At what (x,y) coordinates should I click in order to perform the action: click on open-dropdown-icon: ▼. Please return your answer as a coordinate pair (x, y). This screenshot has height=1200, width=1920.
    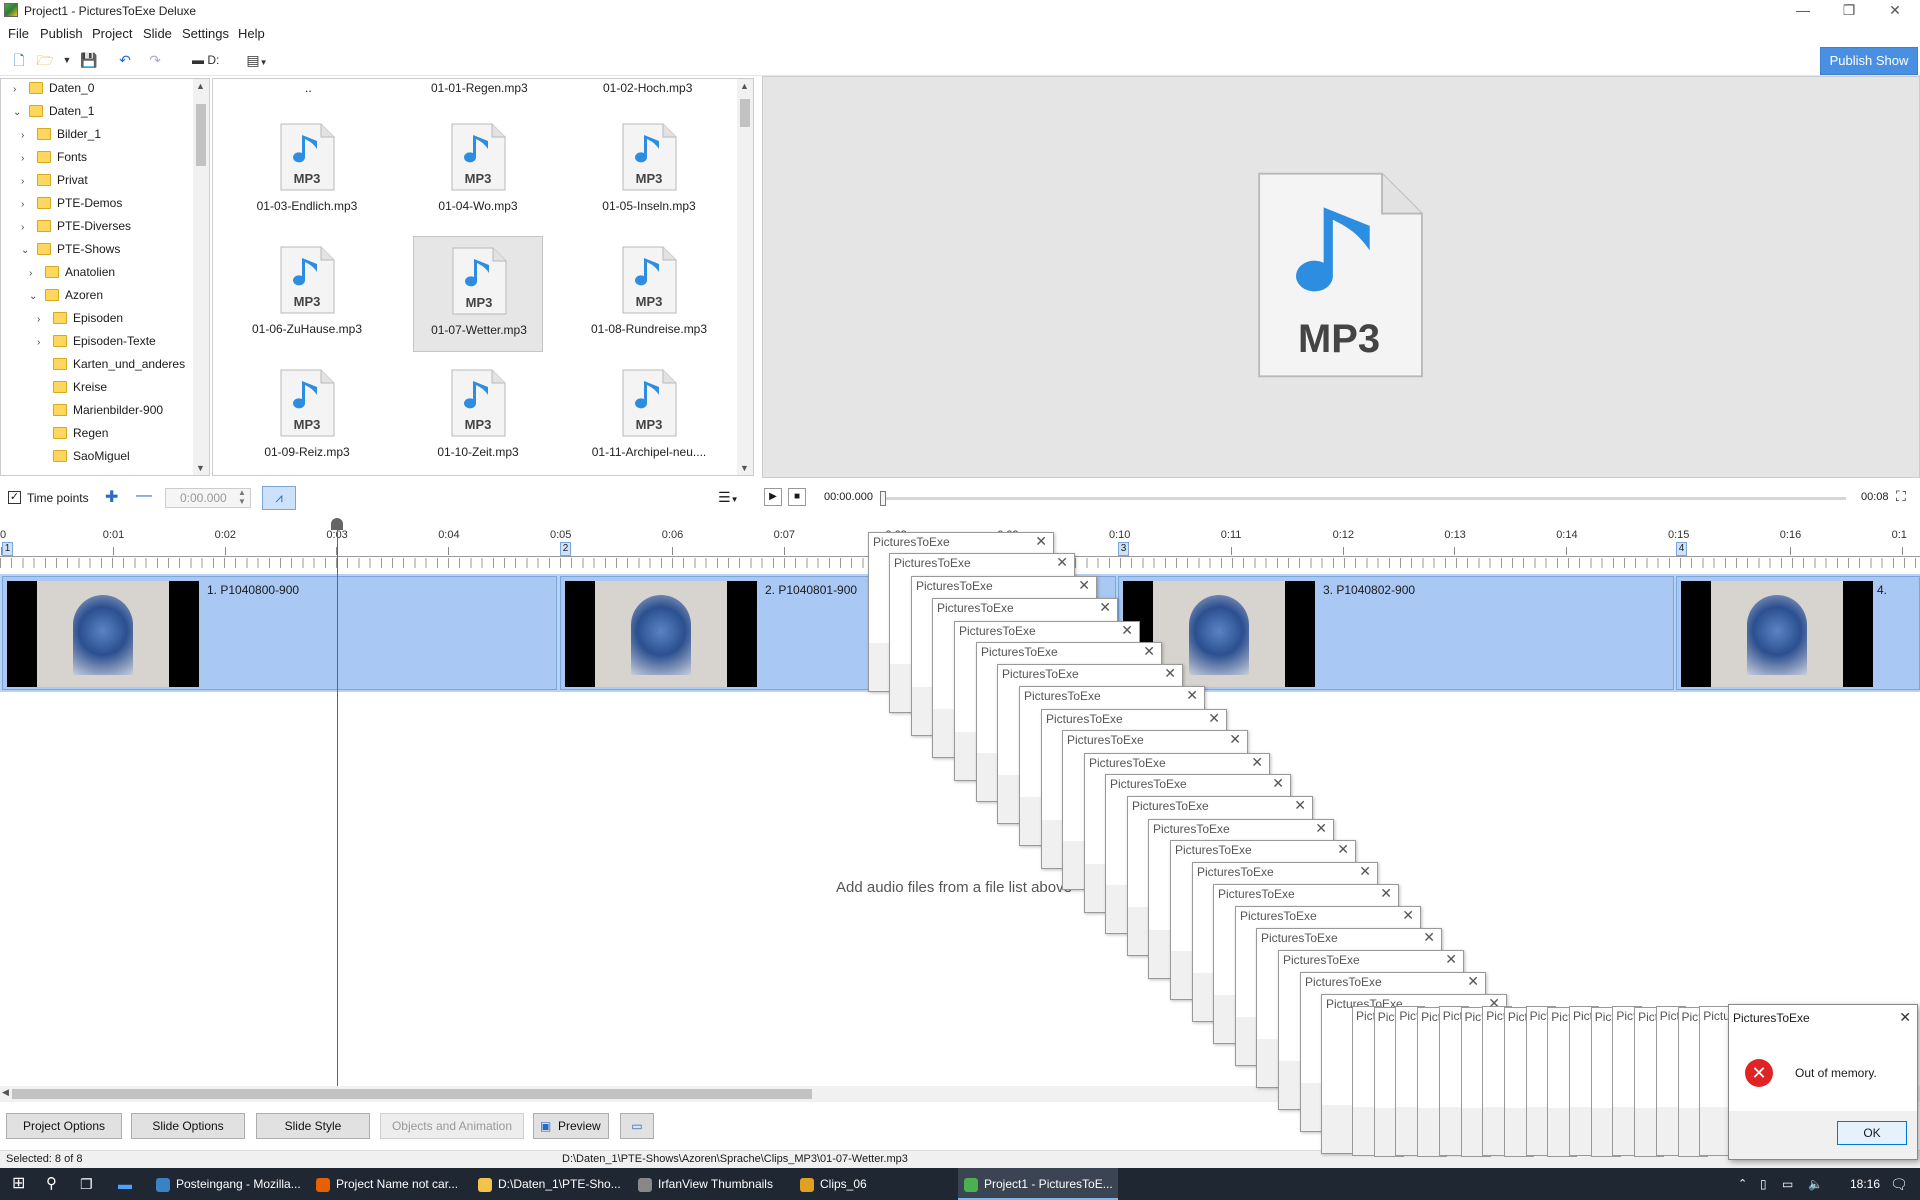
    Looking at the image, I should click on (67, 60).